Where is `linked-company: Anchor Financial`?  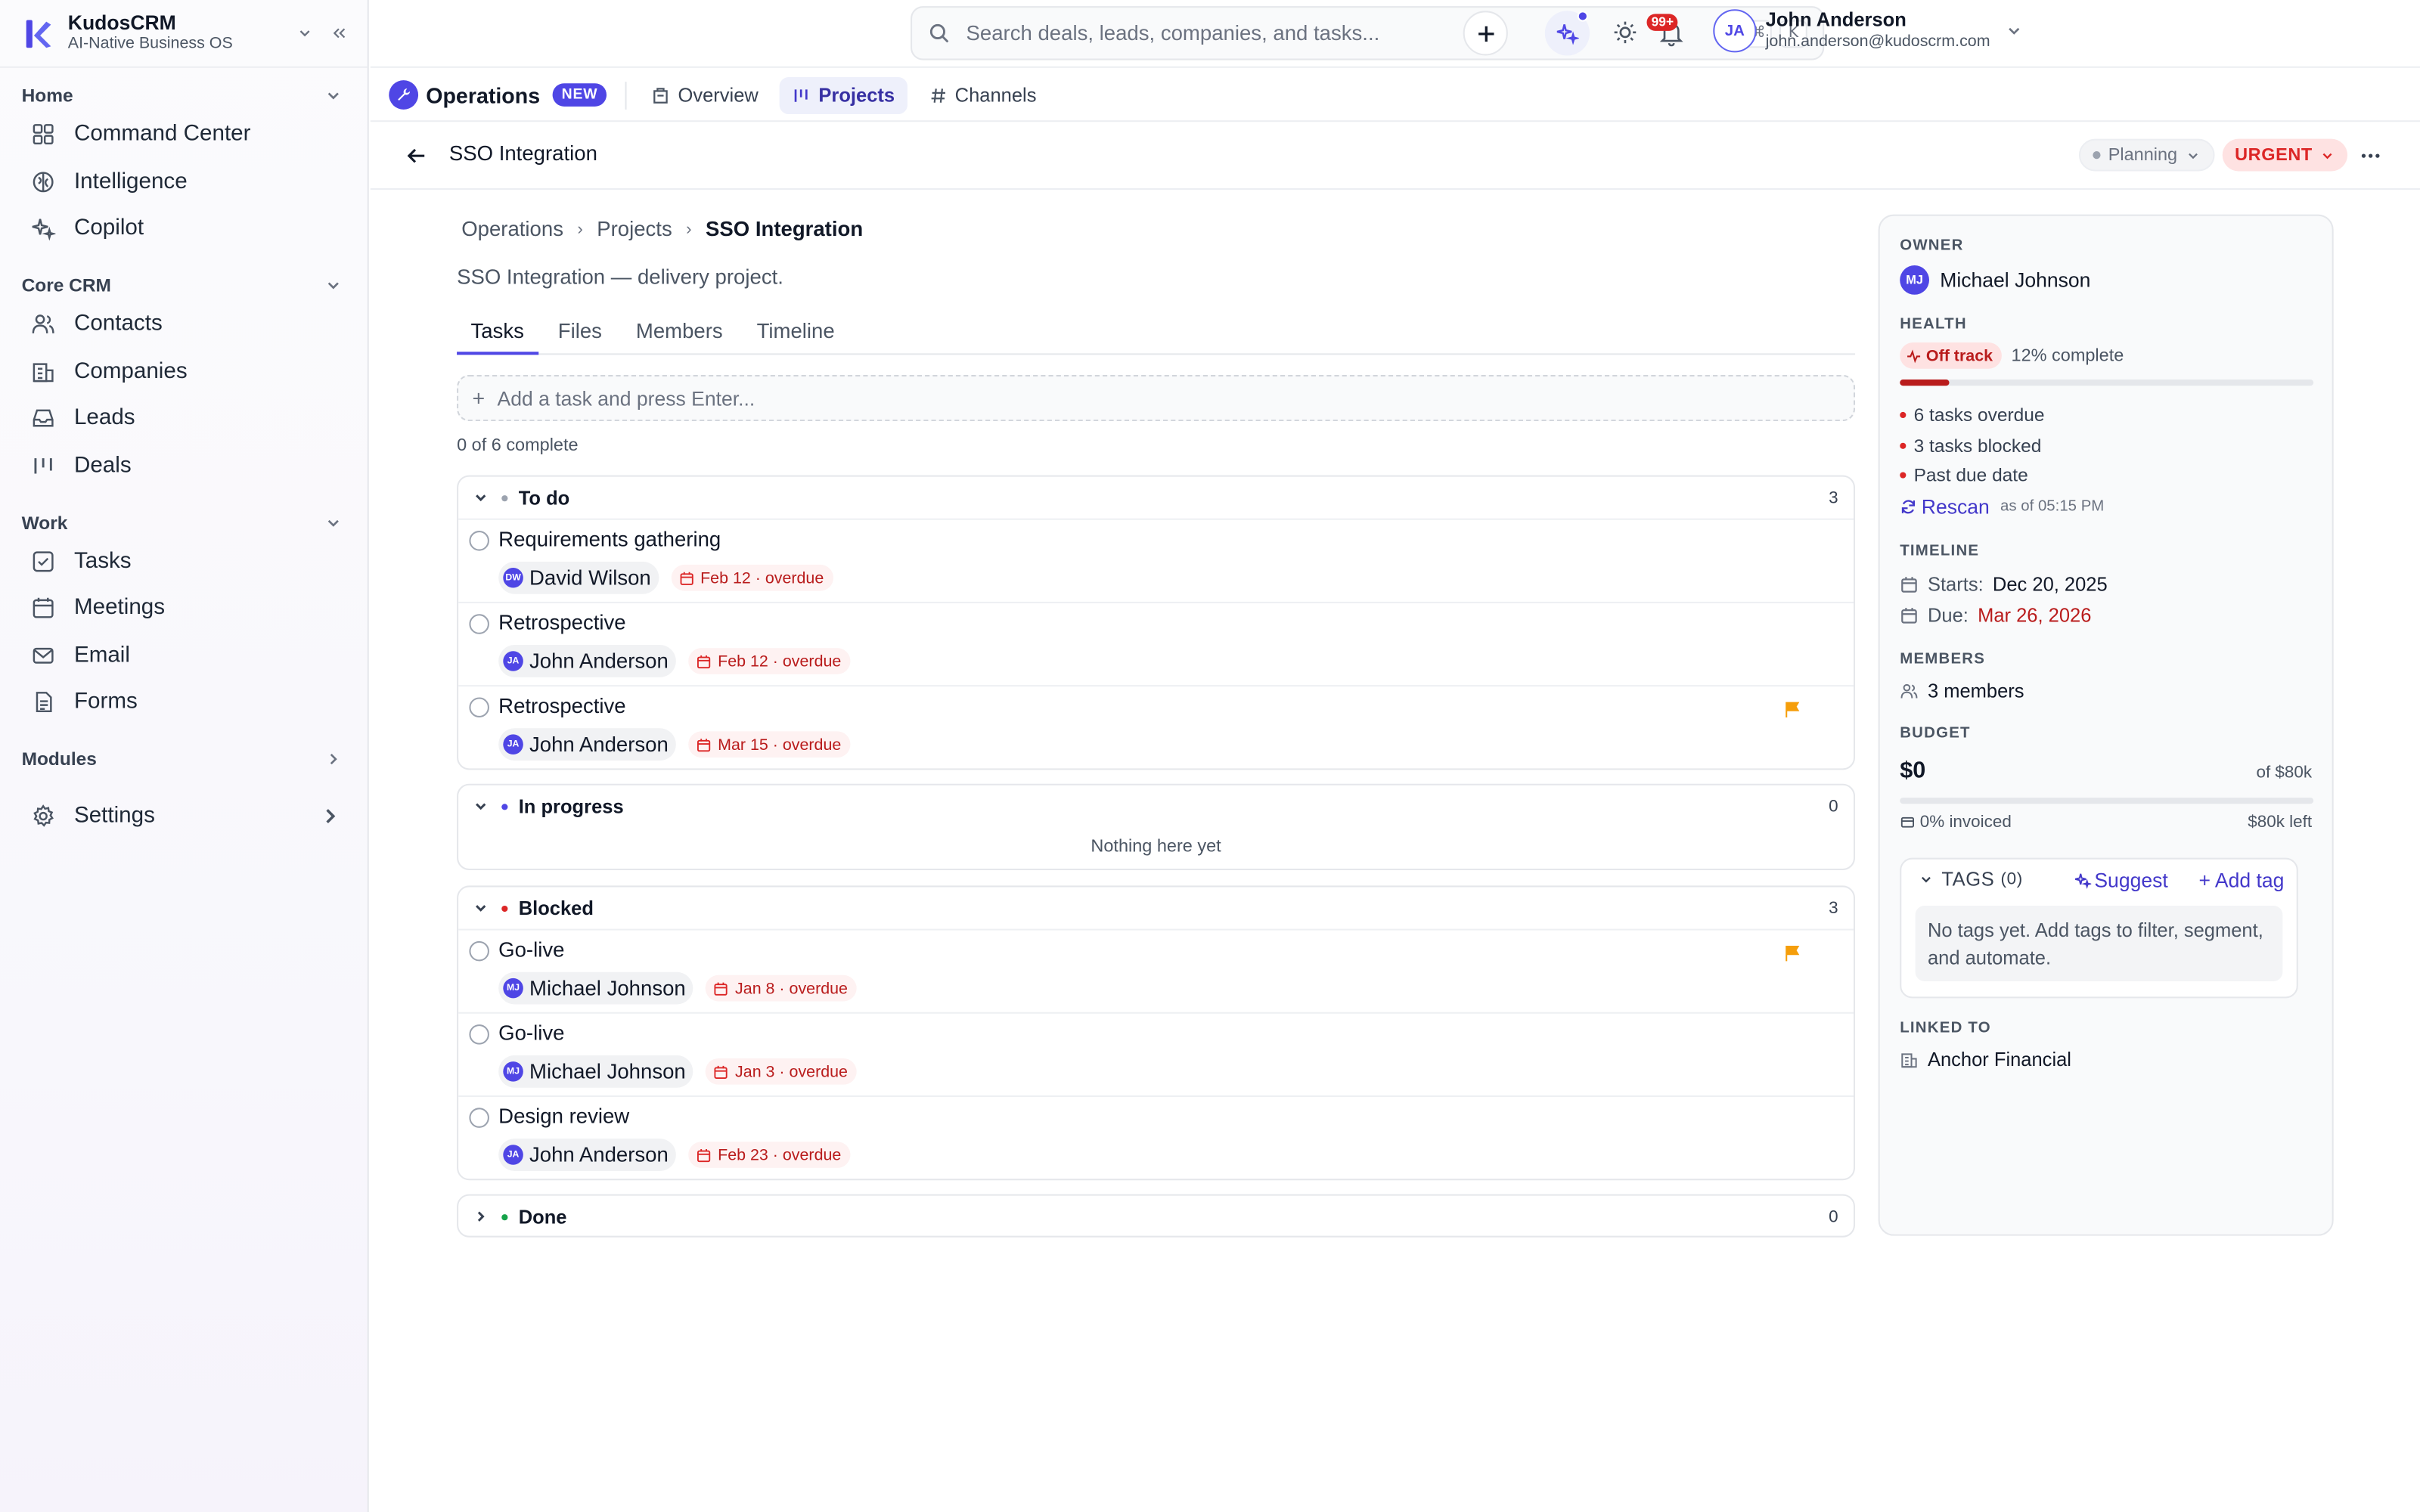
linked-company: Anchor Financial is located at coordinates (1985, 1060).